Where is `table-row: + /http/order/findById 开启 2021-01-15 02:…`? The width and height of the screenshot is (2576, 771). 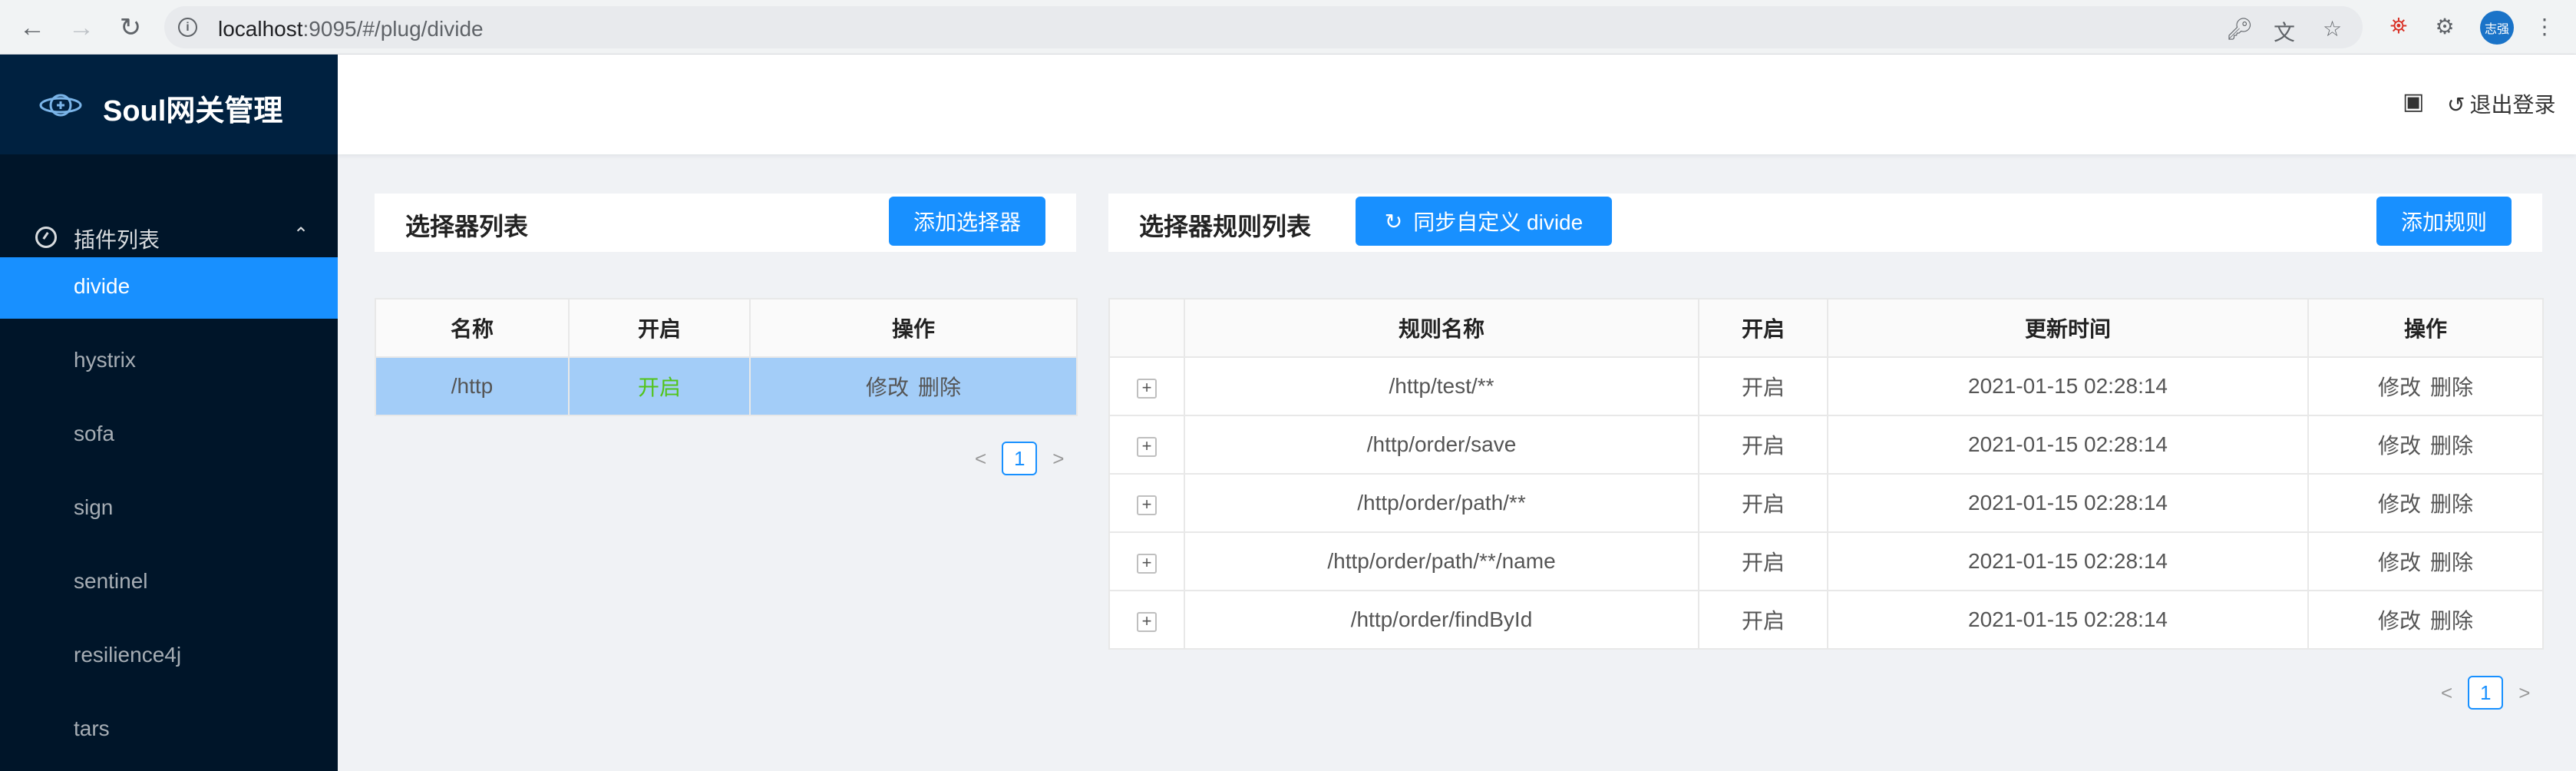 table-row: + /http/order/findById 开启 2021-01-15 02:… is located at coordinates (1826, 620).